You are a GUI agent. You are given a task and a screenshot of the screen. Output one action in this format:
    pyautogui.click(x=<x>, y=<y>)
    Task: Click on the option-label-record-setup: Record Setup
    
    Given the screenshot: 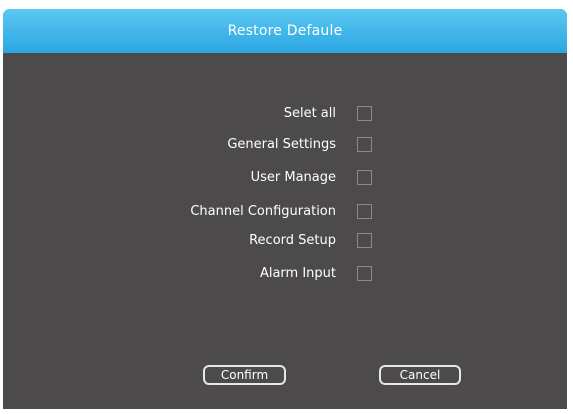 What is the action you would take?
    pyautogui.click(x=292, y=240)
    